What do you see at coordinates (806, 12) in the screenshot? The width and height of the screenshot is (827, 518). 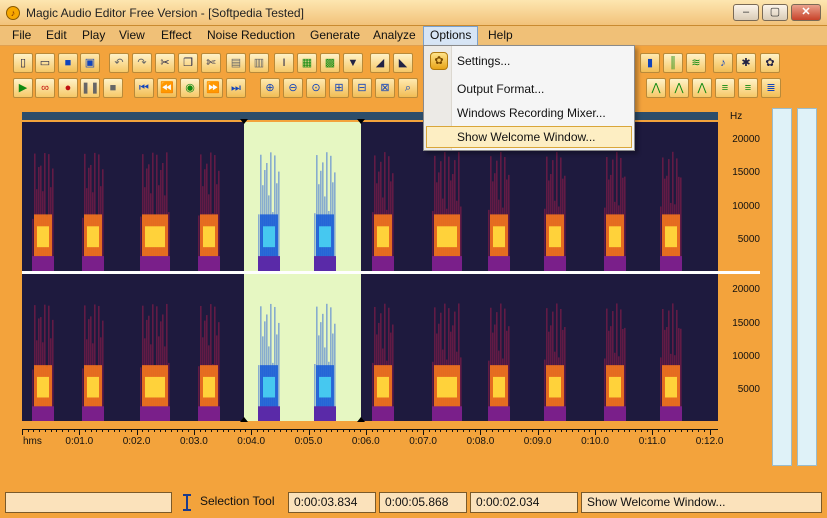 I see `close-button: ✕` at bounding box center [806, 12].